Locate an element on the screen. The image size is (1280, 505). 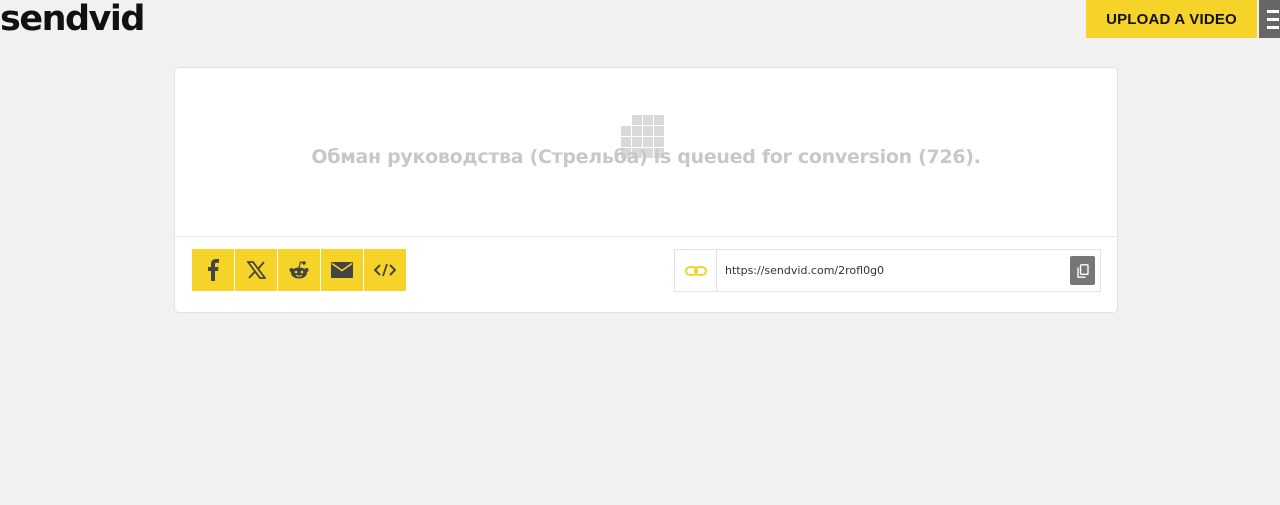
embed-code-button is located at coordinates (385, 270).